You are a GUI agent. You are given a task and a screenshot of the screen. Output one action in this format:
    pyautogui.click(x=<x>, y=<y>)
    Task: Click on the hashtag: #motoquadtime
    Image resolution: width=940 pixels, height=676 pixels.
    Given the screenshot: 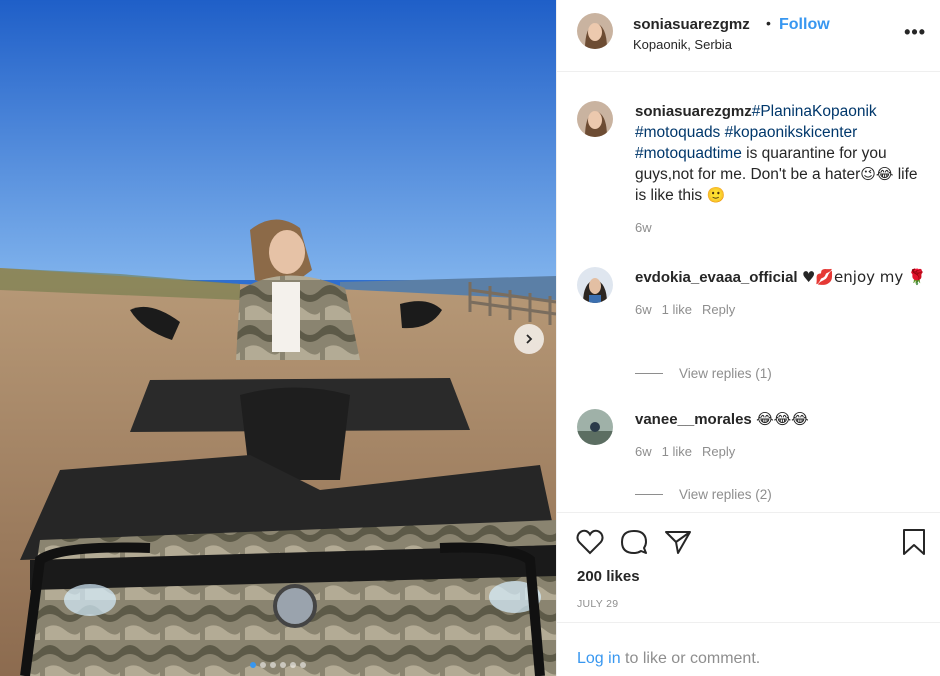 What is the action you would take?
    pyautogui.click(x=688, y=153)
    